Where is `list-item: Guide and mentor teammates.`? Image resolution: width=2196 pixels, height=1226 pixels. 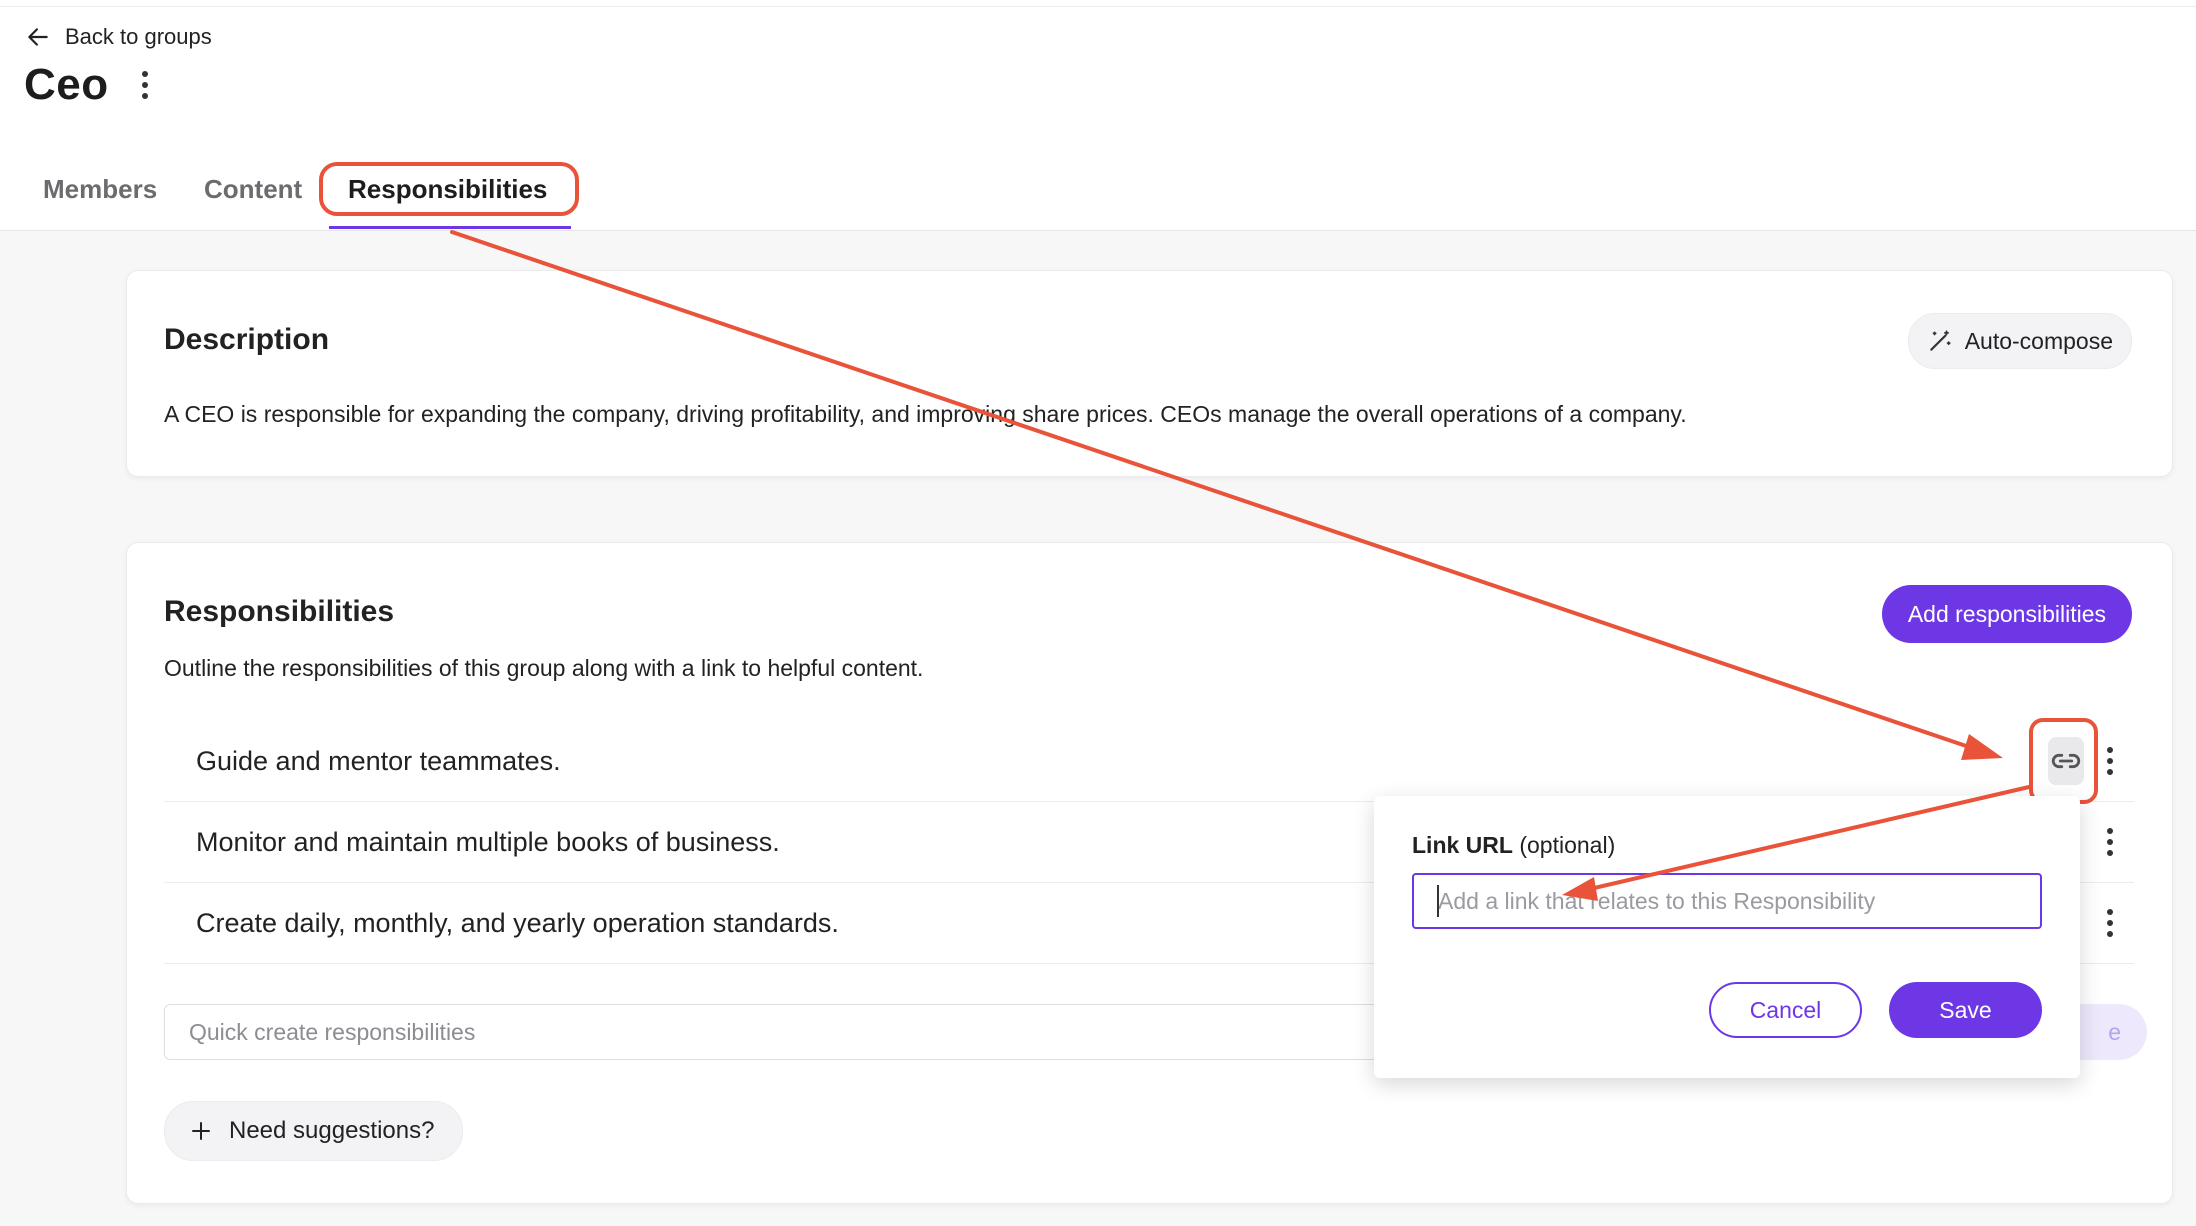 list-item: Guide and mentor teammates. is located at coordinates (1149, 761).